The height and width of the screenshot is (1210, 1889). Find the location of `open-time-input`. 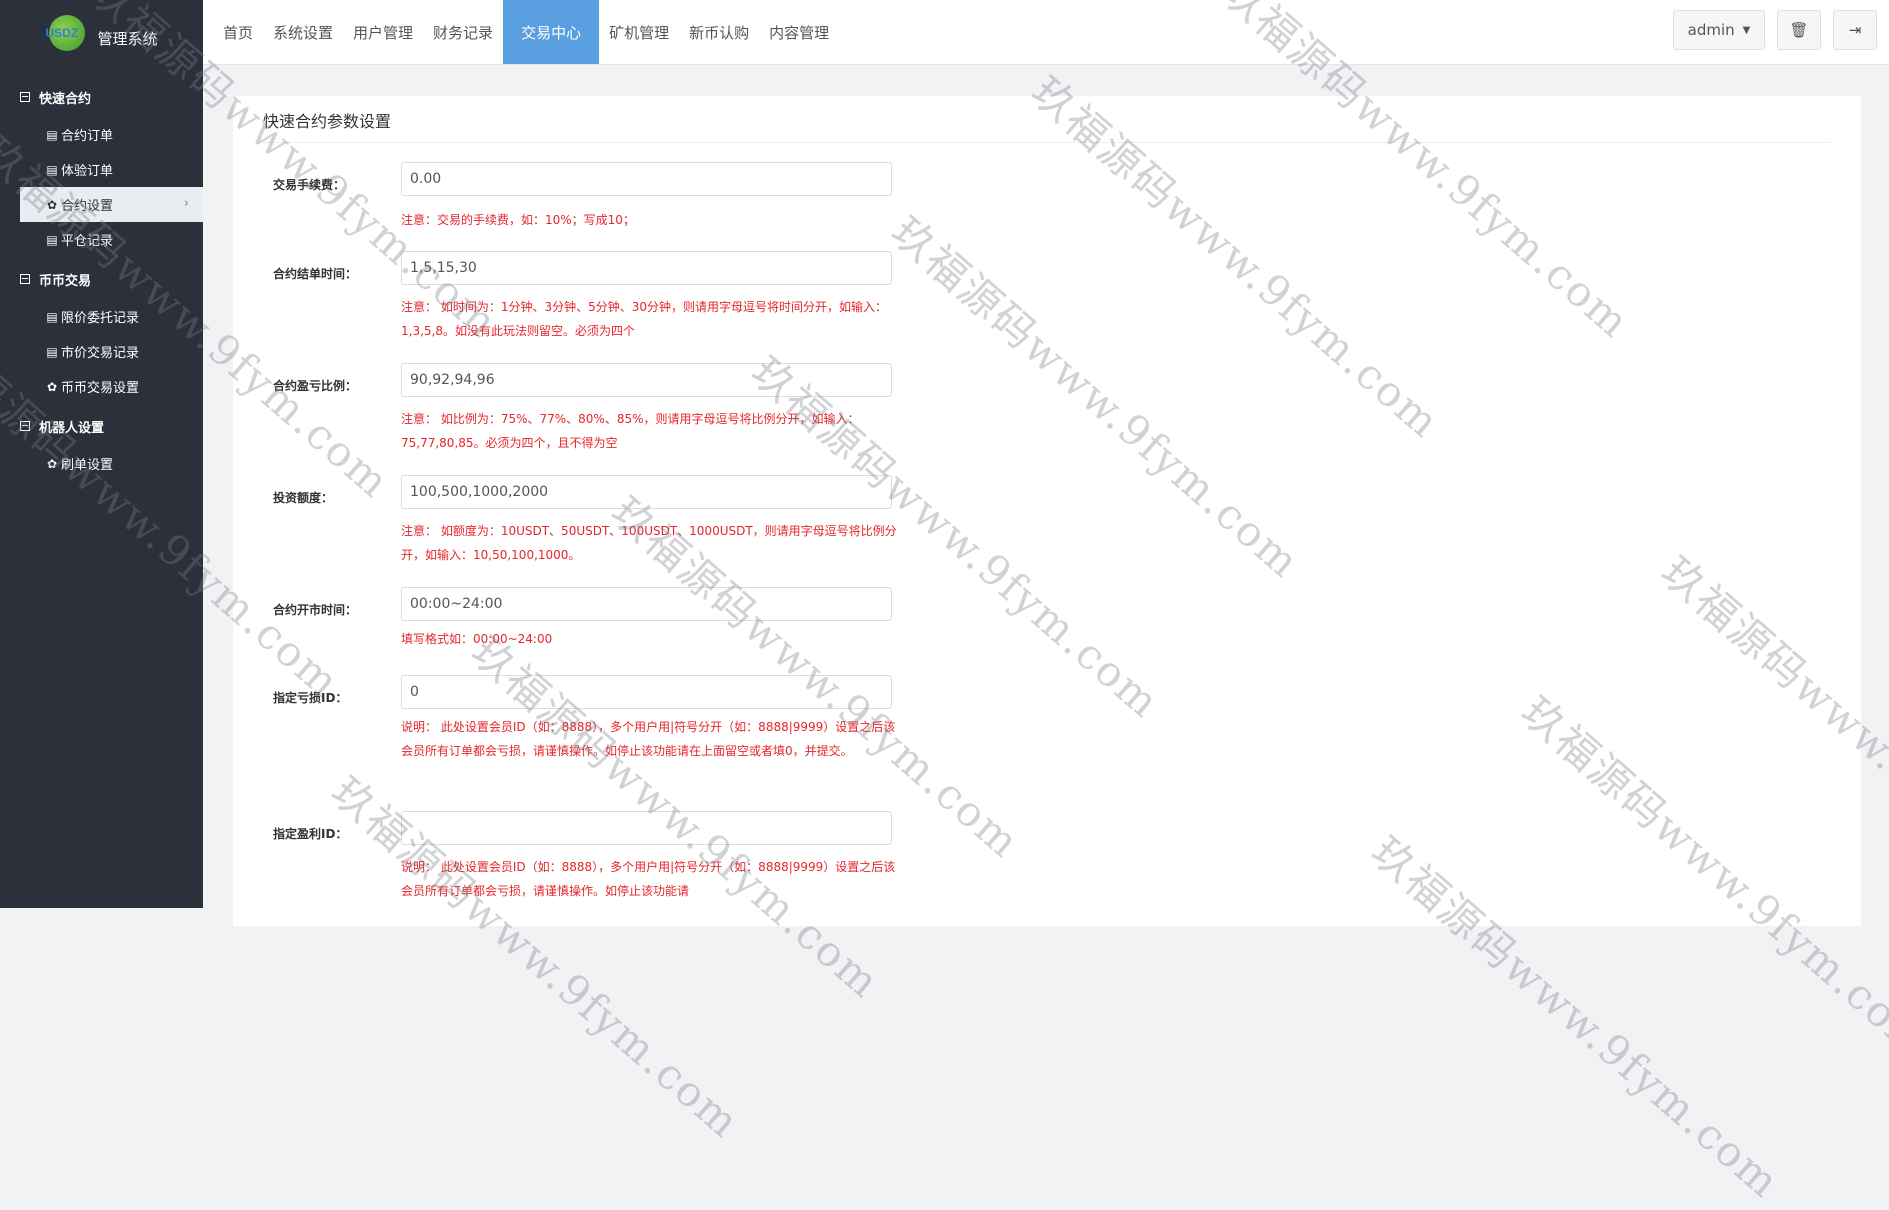

open-time-input is located at coordinates (646, 604).